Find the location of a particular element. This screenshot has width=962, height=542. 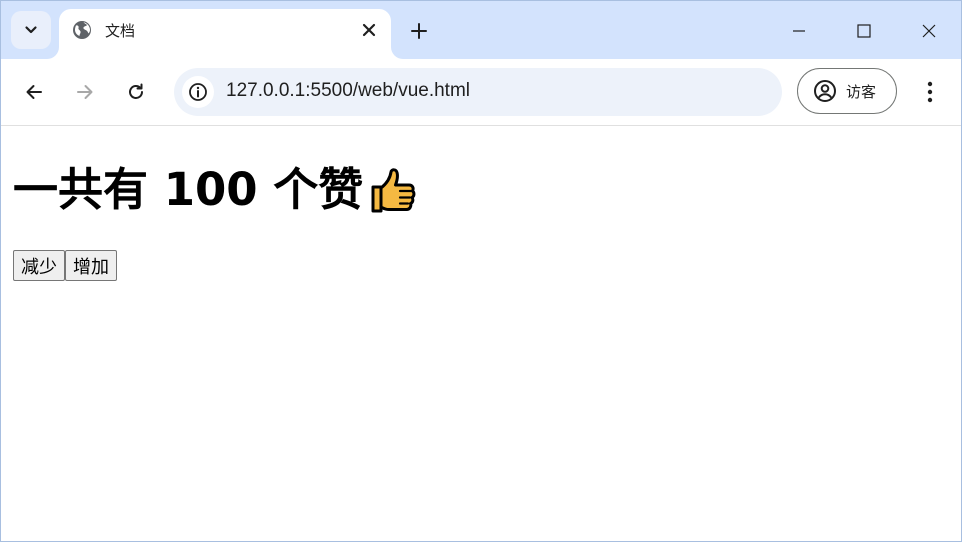

profile-button: 访客 is located at coordinates (847, 91).